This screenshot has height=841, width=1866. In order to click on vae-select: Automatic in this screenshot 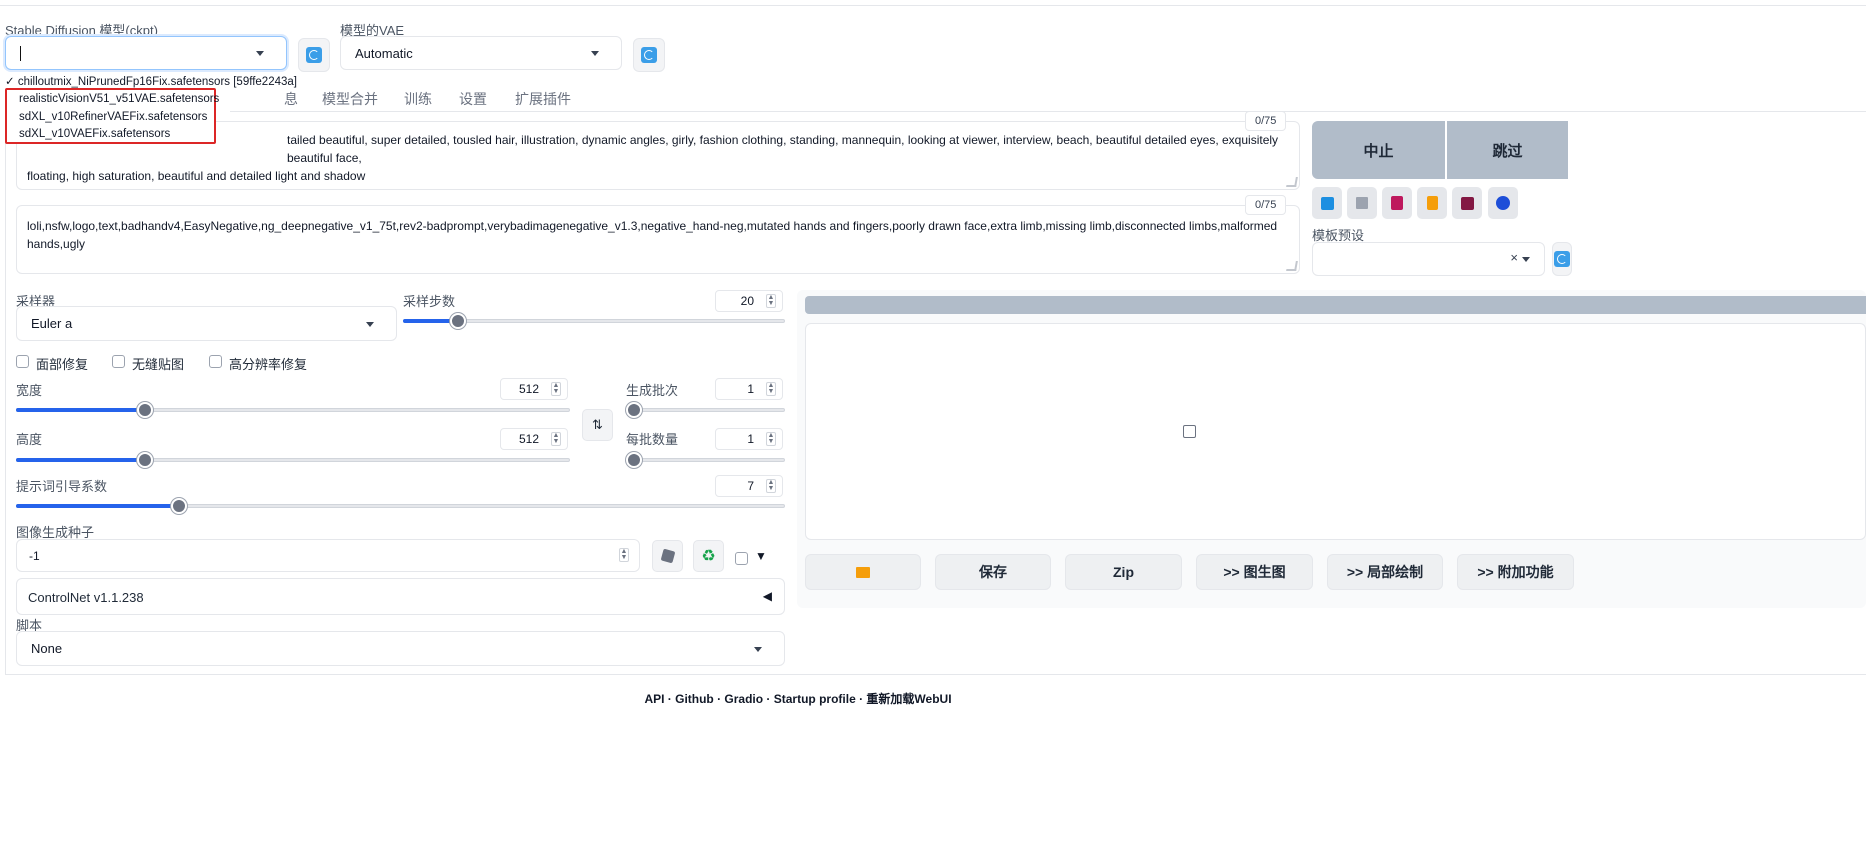, I will do `click(481, 53)`.